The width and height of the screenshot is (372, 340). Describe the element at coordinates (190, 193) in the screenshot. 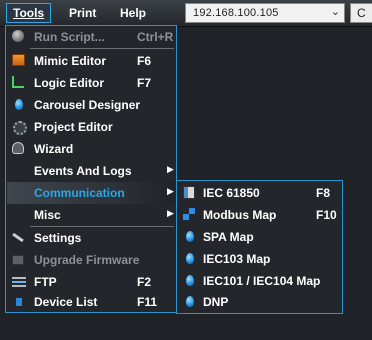

I see `iec61850-icon` at that location.